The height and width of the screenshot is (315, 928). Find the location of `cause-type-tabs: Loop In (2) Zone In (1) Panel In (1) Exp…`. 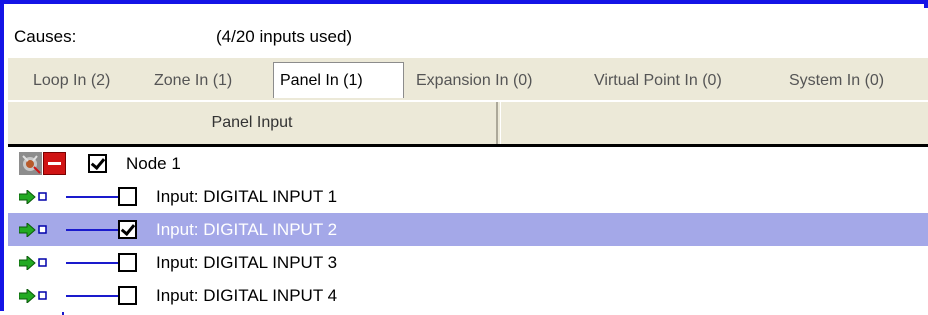

cause-type-tabs: Loop In (2) Zone In (1) Panel In (1) Exp… is located at coordinates (468, 79).